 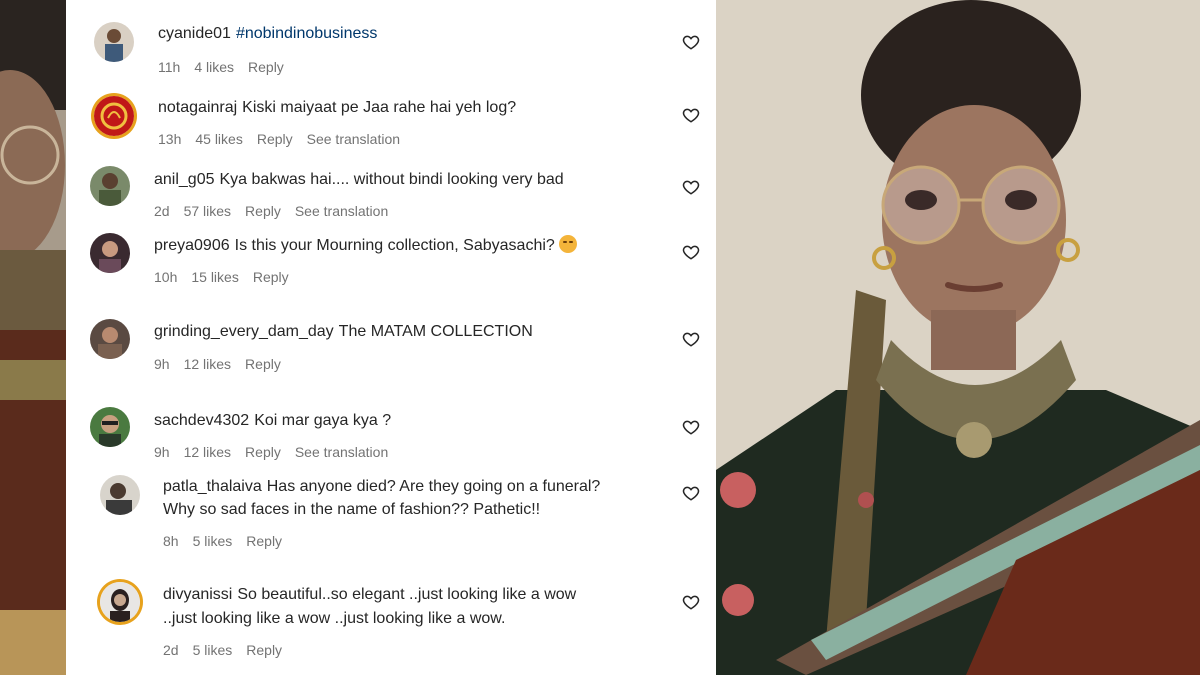 I want to click on comment-username: notagainraj, so click(x=197, y=107).